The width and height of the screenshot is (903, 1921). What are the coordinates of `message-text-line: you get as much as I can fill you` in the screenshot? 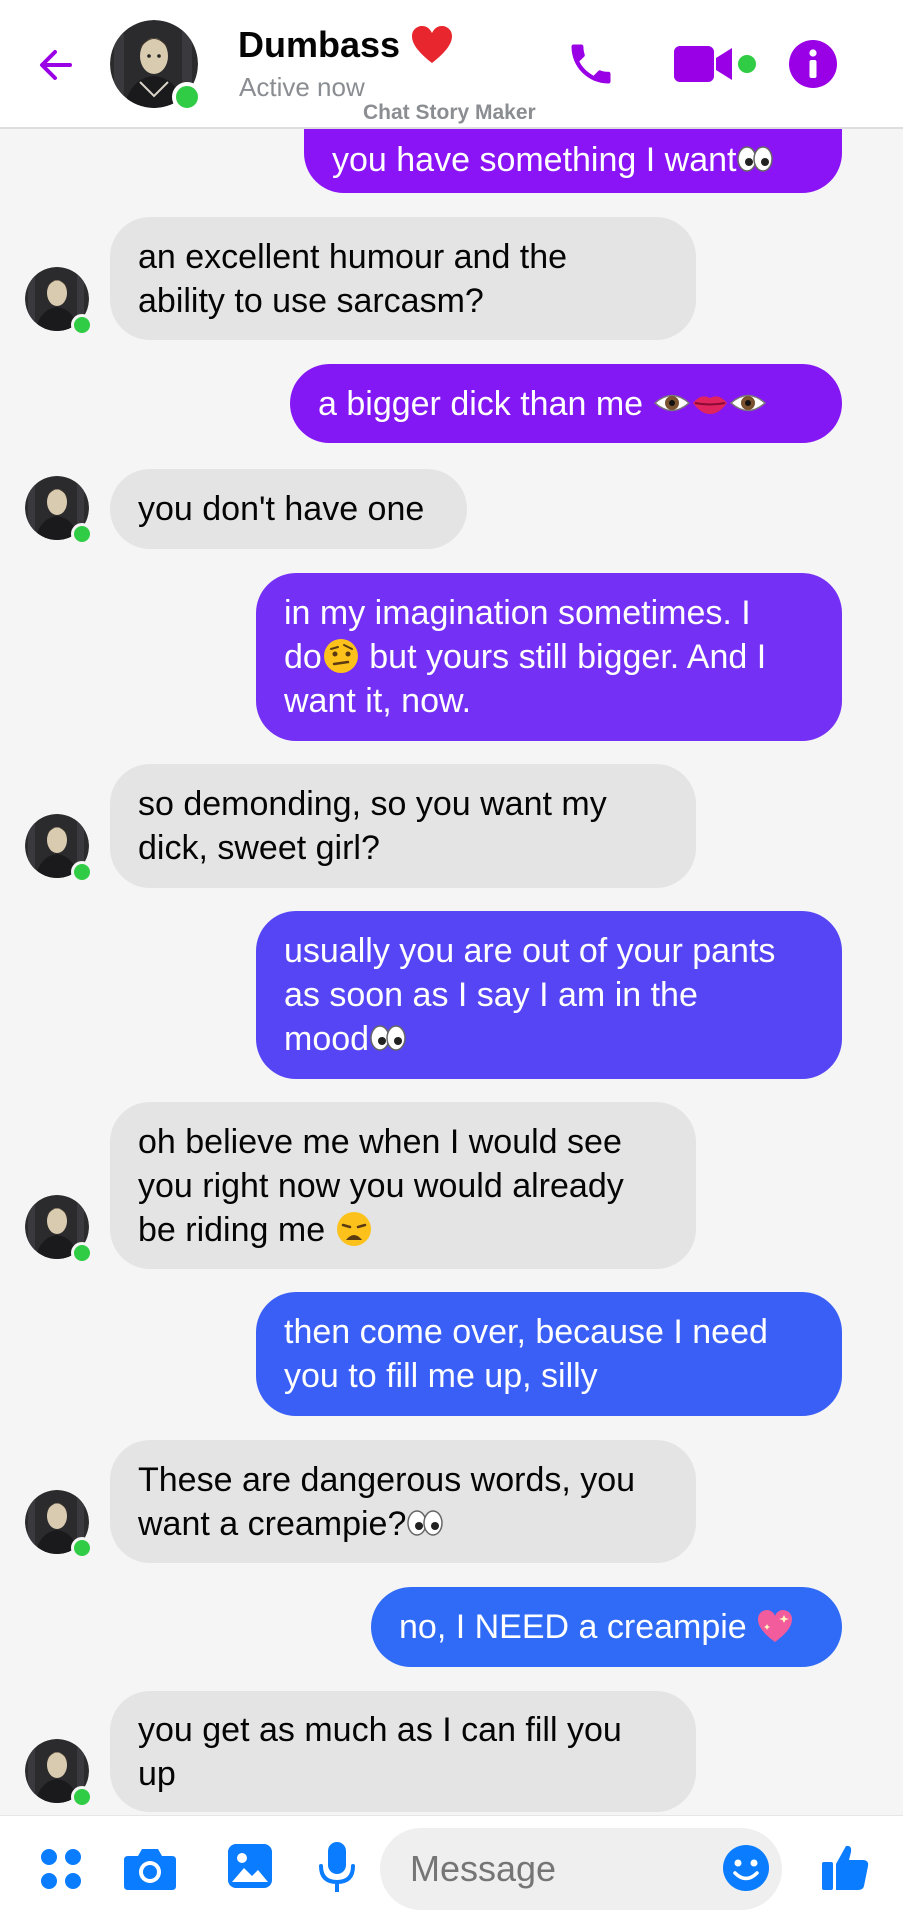 It's located at (380, 1729).